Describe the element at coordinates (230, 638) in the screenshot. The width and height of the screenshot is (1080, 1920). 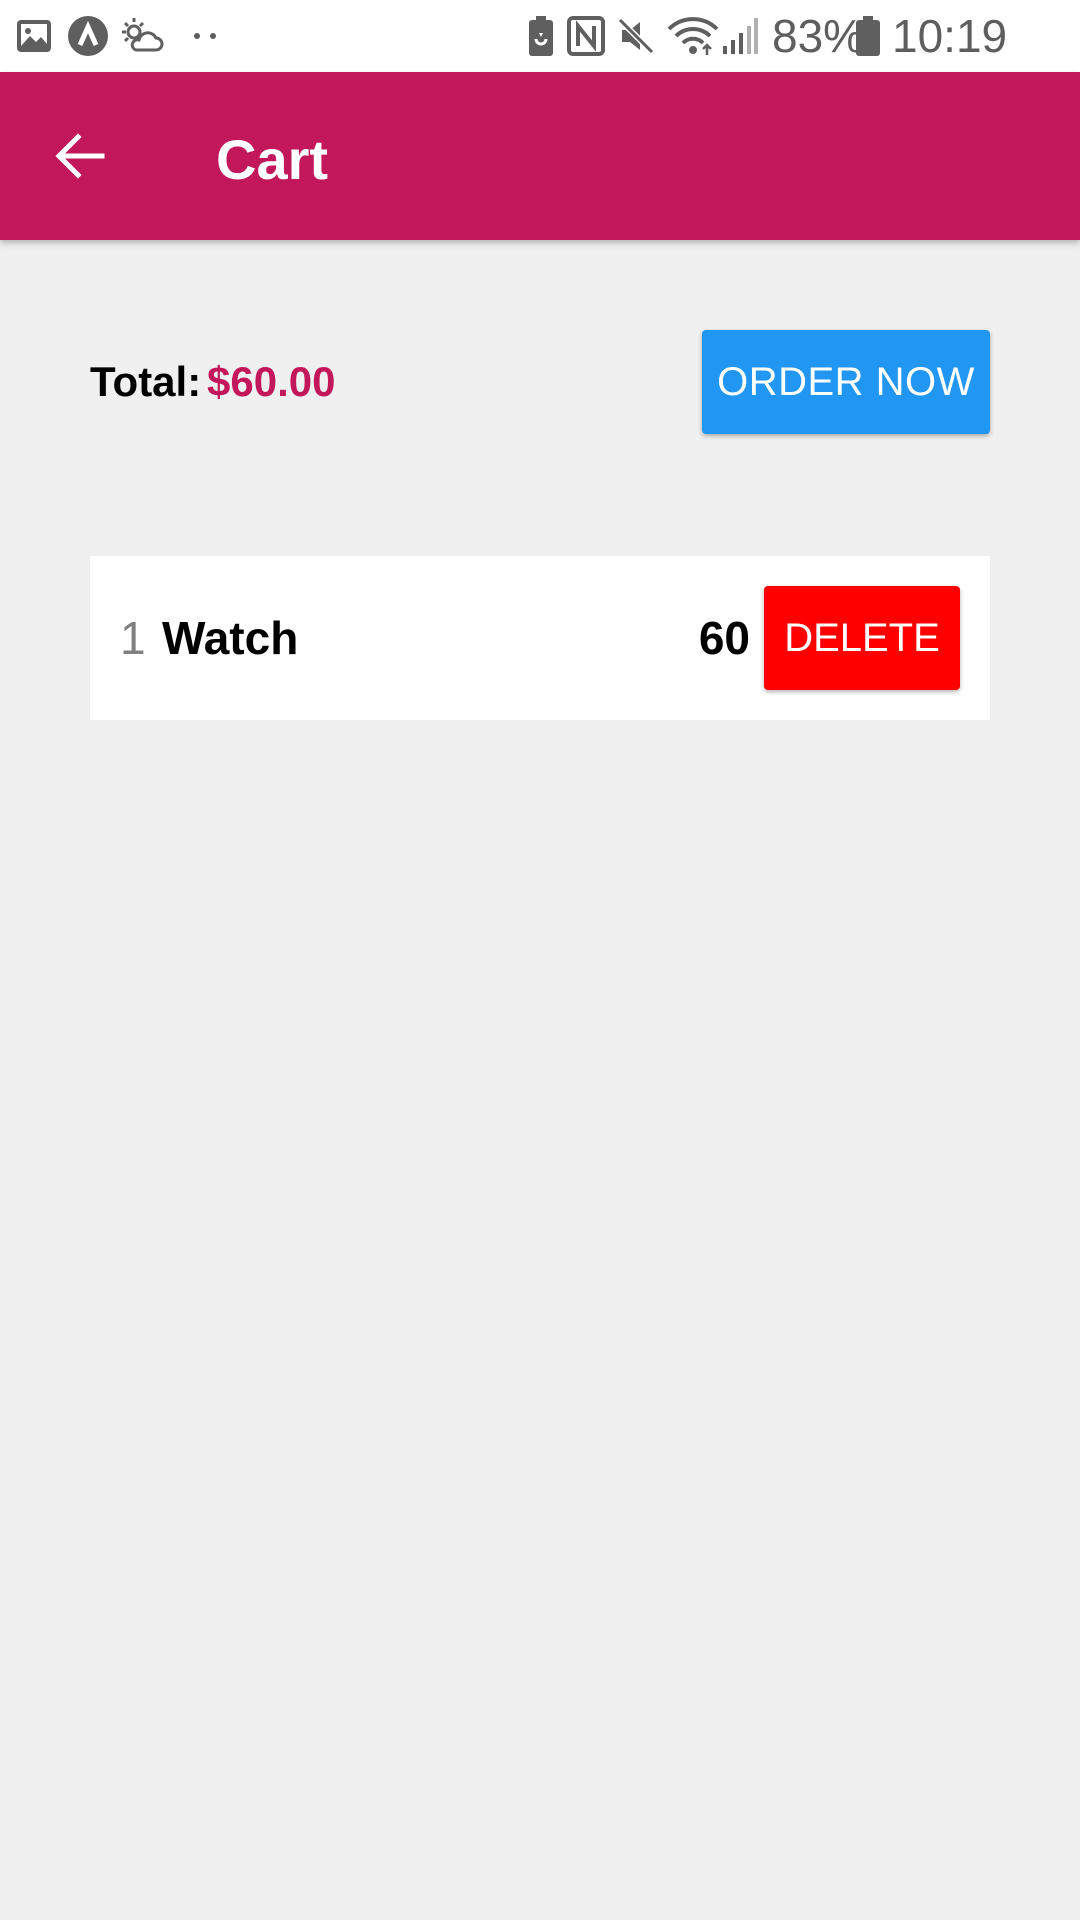
I see `item-name: Watch` at that location.